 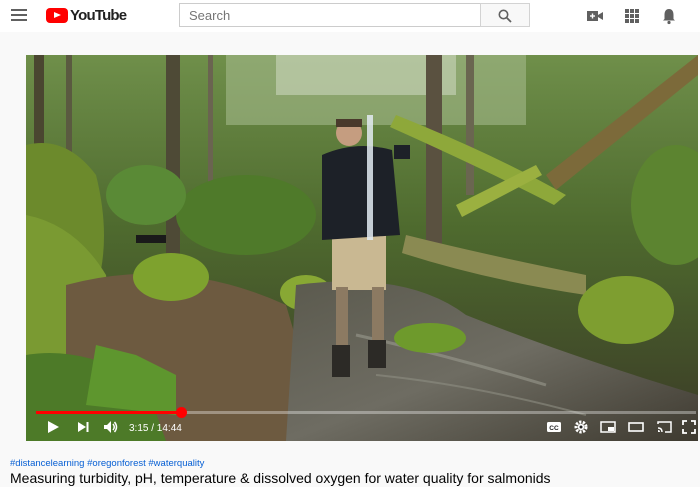 What do you see at coordinates (53, 427) in the screenshot?
I see `play-icon` at bounding box center [53, 427].